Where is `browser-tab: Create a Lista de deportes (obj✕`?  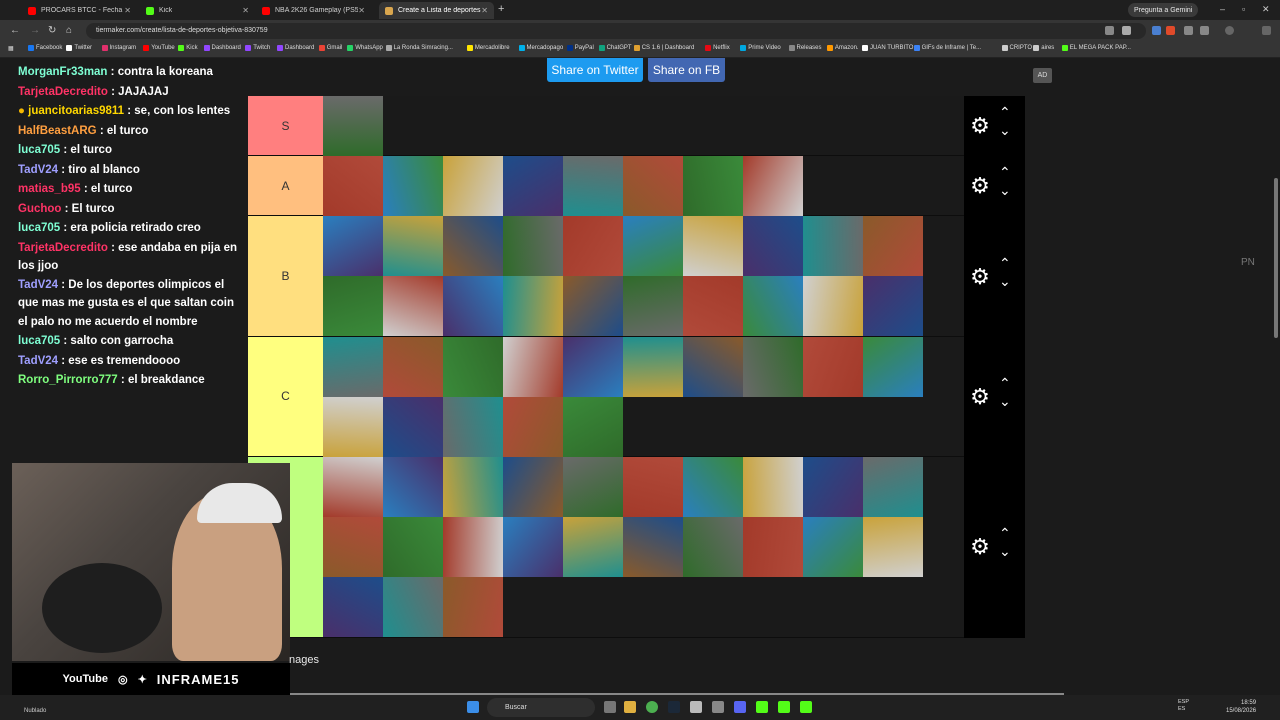
browser-tab: Create a Lista de deportes (obj✕ is located at coordinates (436, 10).